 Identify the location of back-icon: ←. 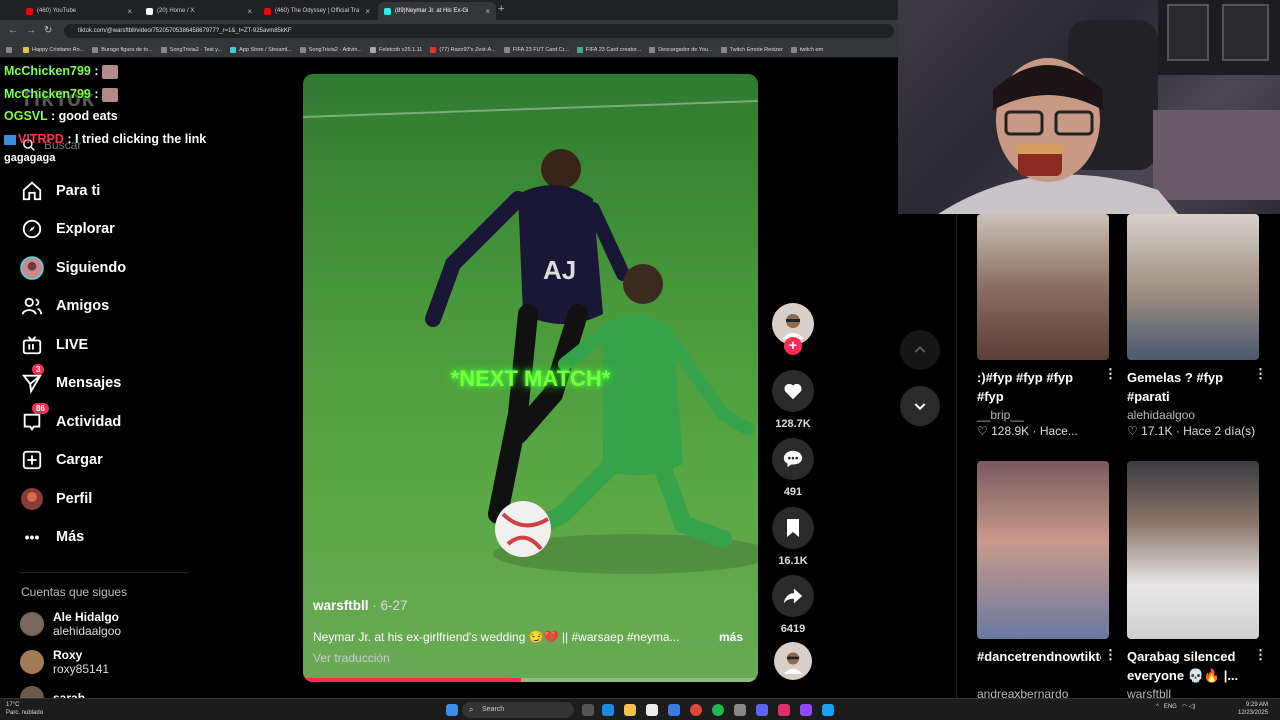
(13, 30).